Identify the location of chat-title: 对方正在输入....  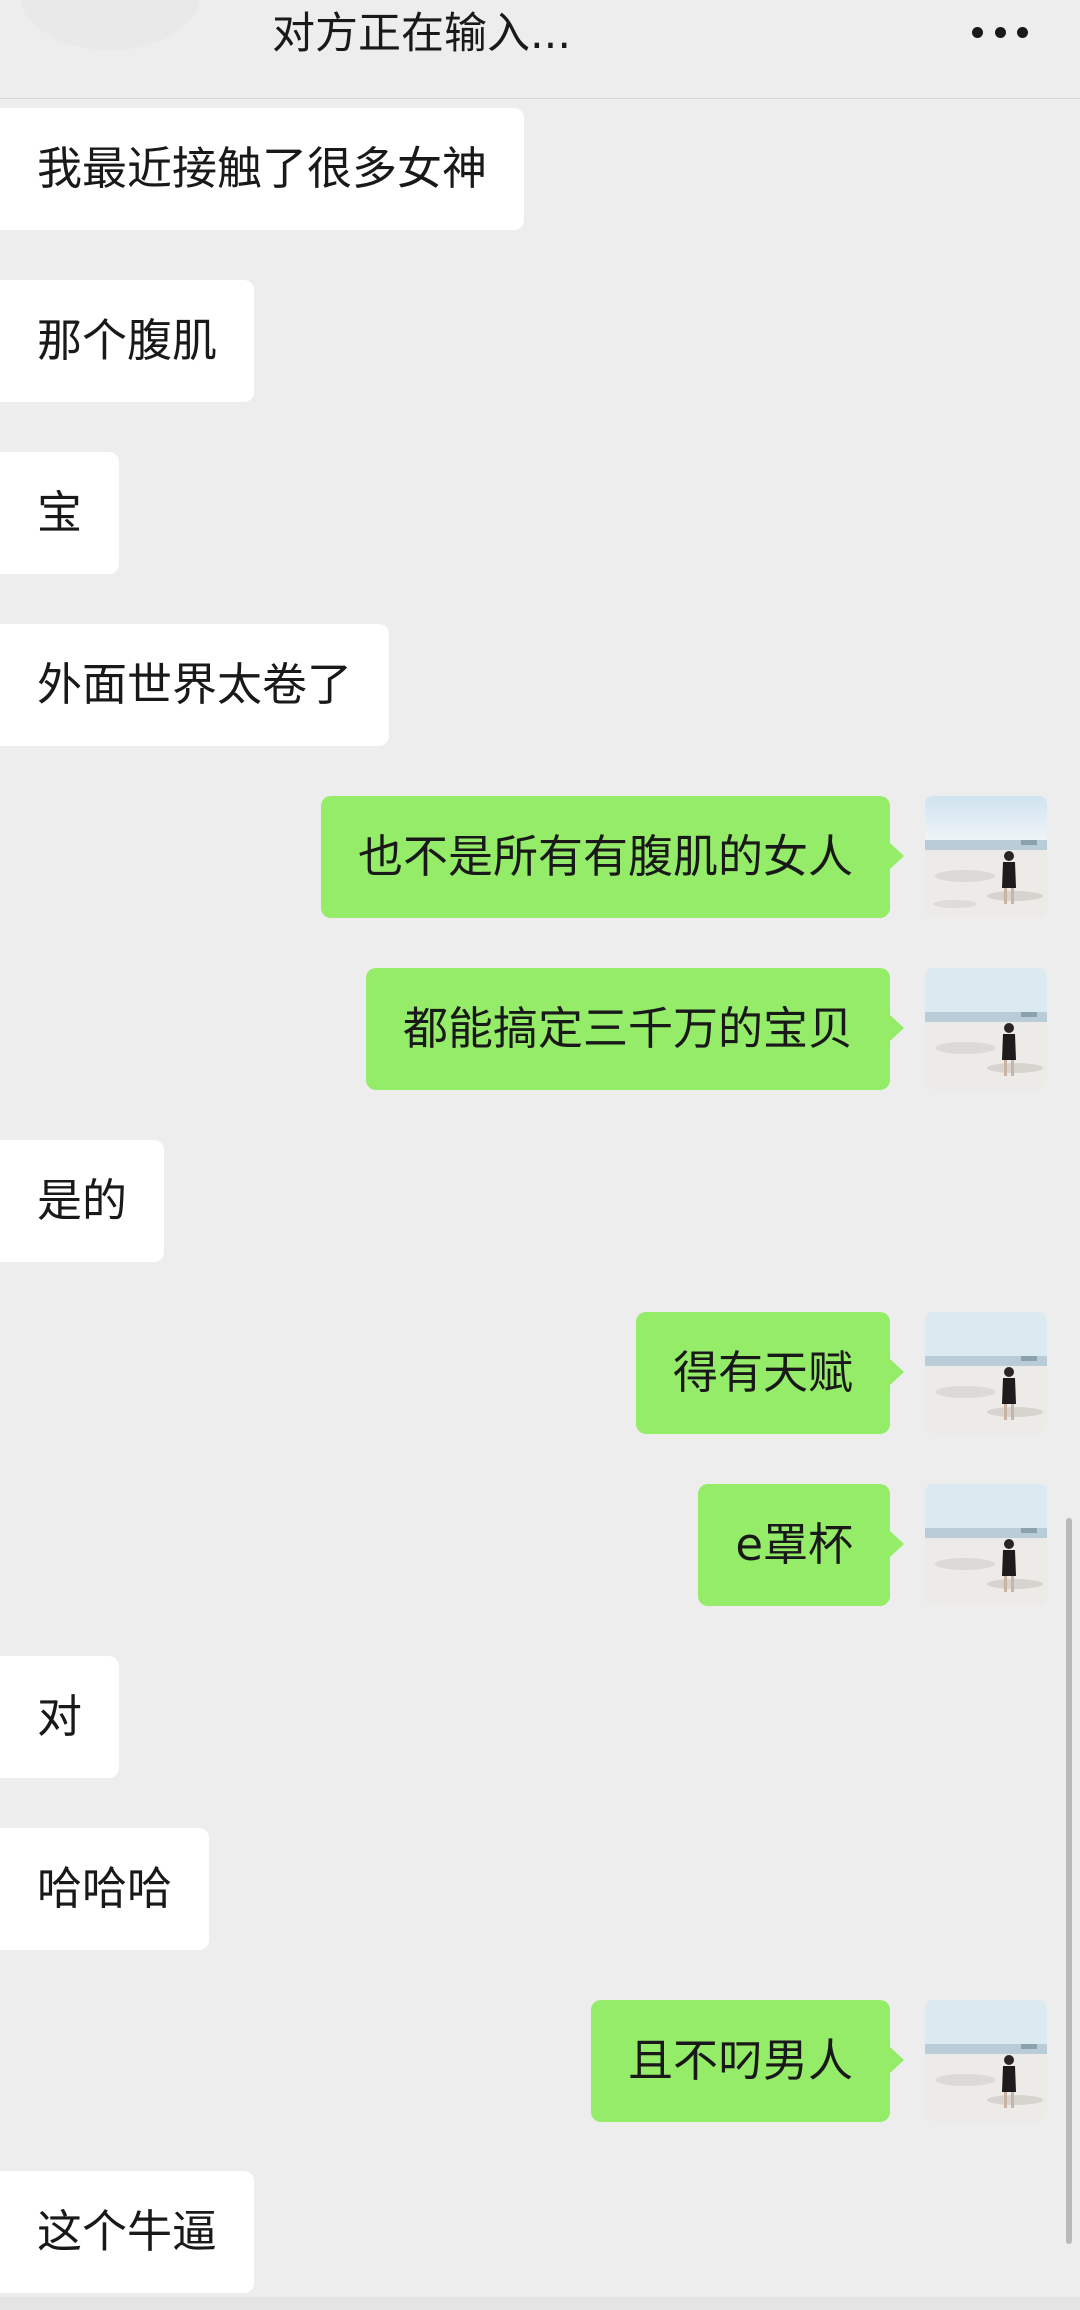
(422, 34).